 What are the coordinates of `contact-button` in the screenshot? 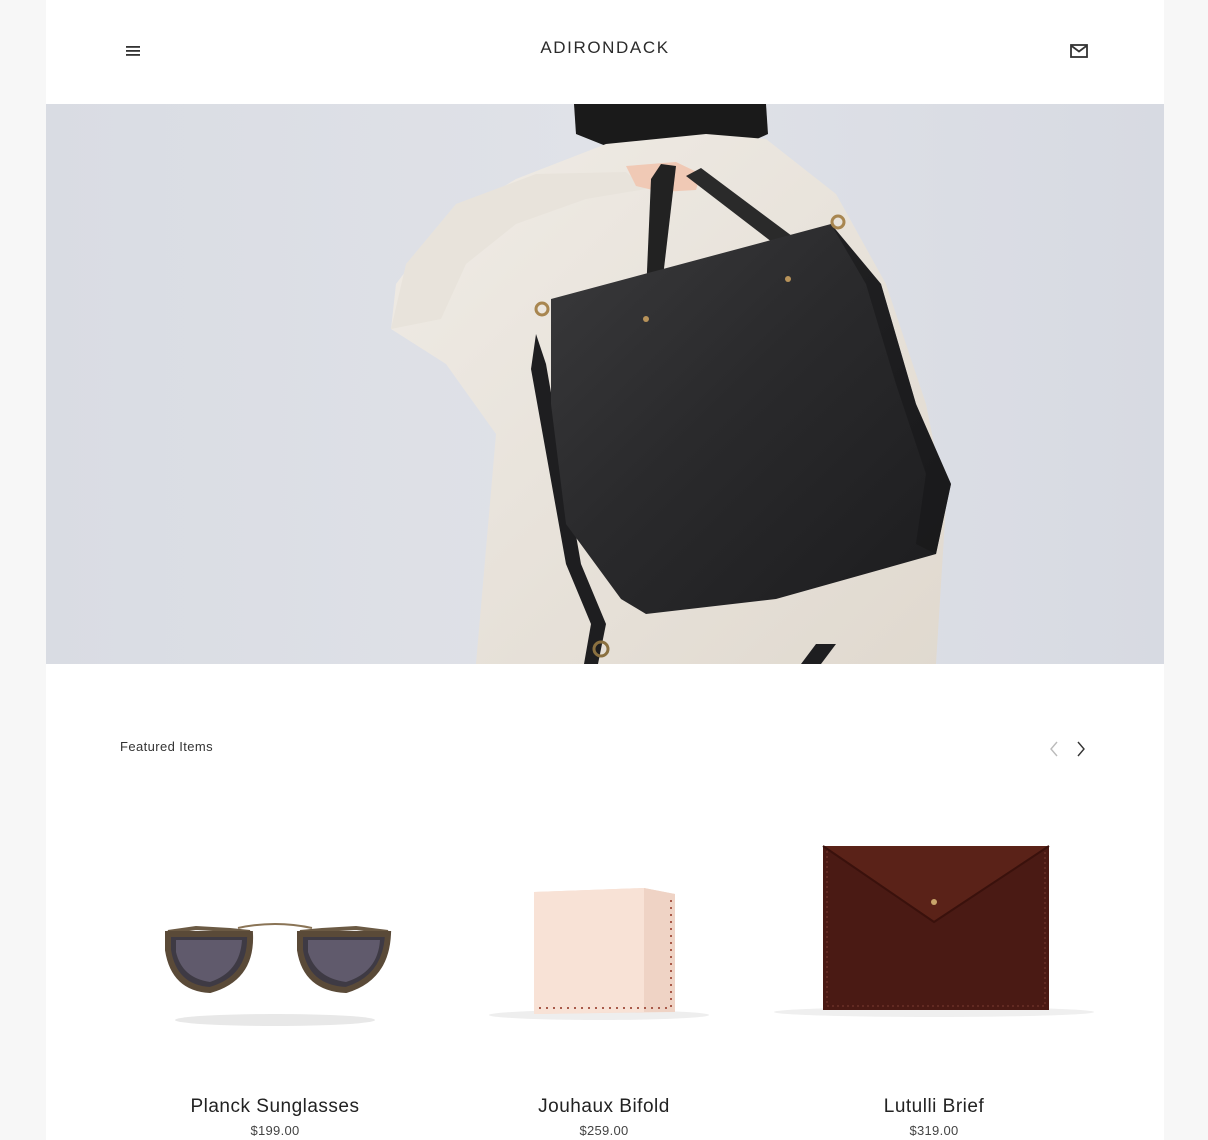 It's located at (1079, 51).